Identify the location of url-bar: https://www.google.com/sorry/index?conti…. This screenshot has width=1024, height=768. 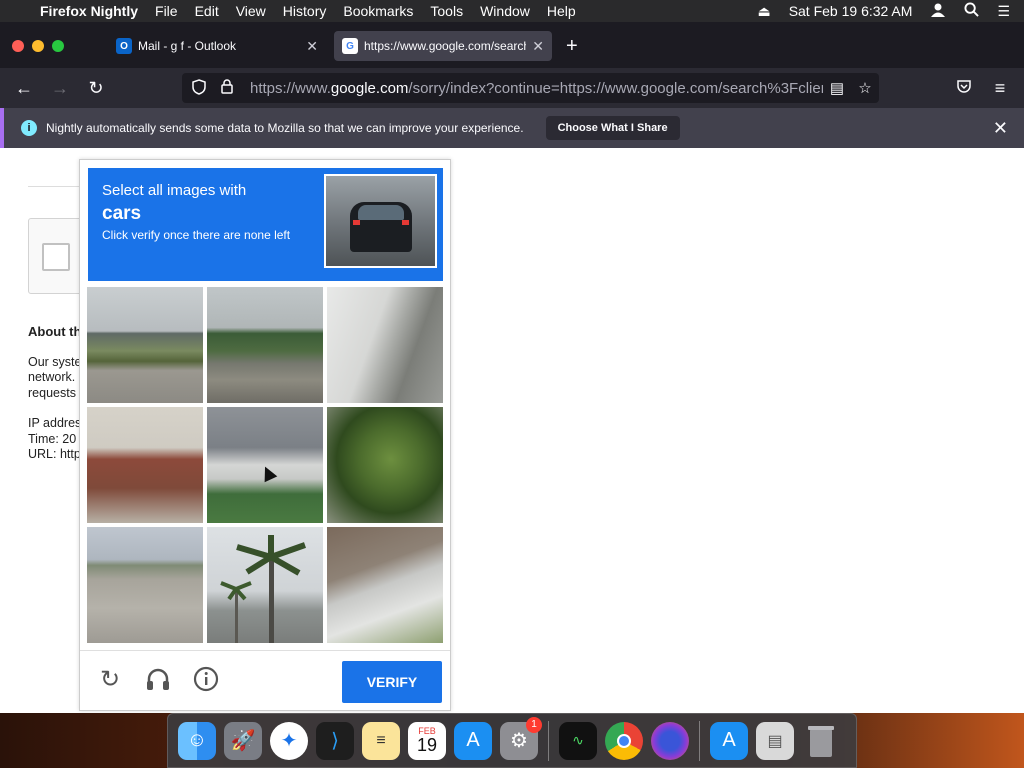
(530, 88).